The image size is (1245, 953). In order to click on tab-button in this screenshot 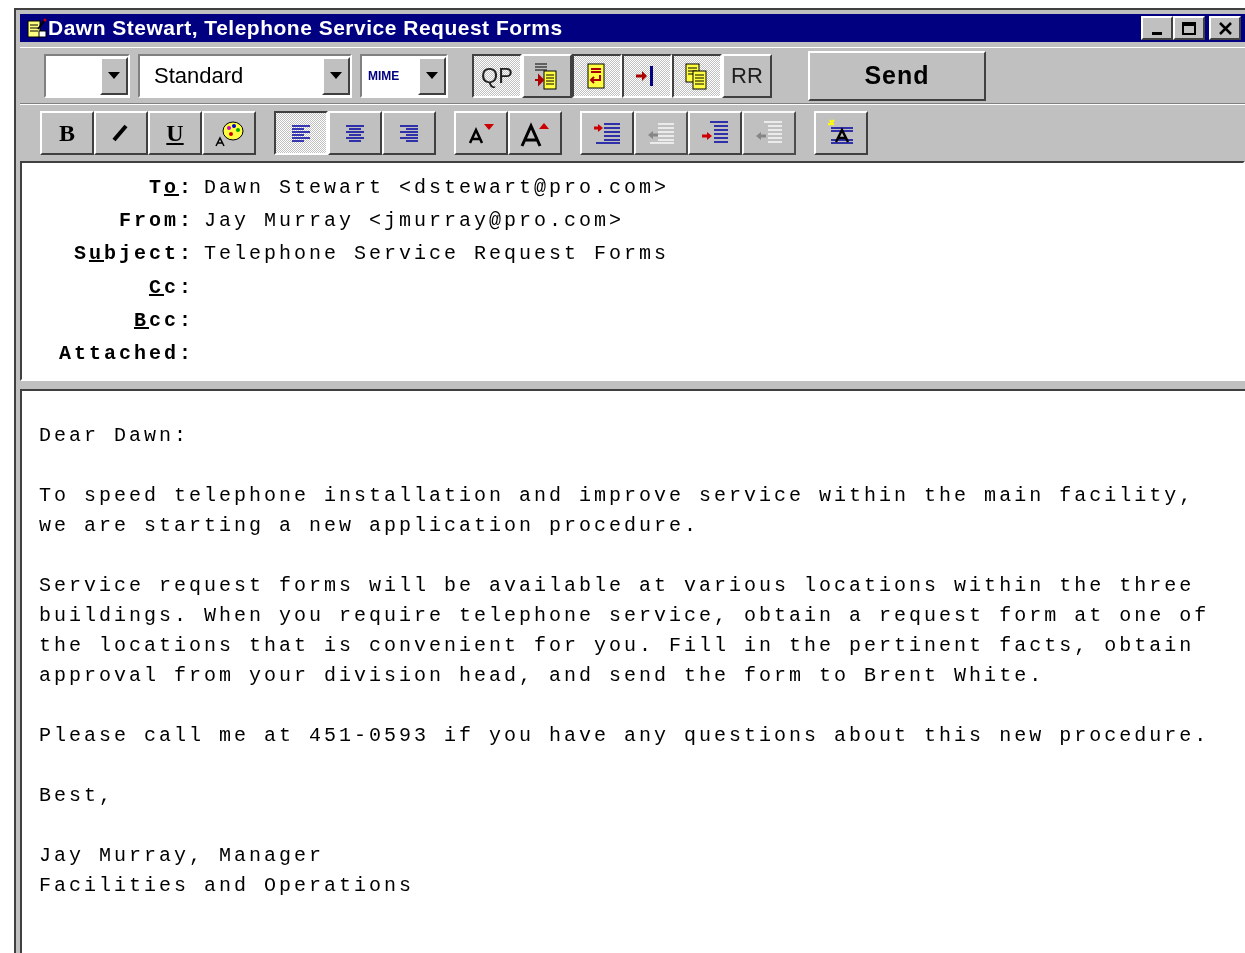, I will do `click(647, 75)`.